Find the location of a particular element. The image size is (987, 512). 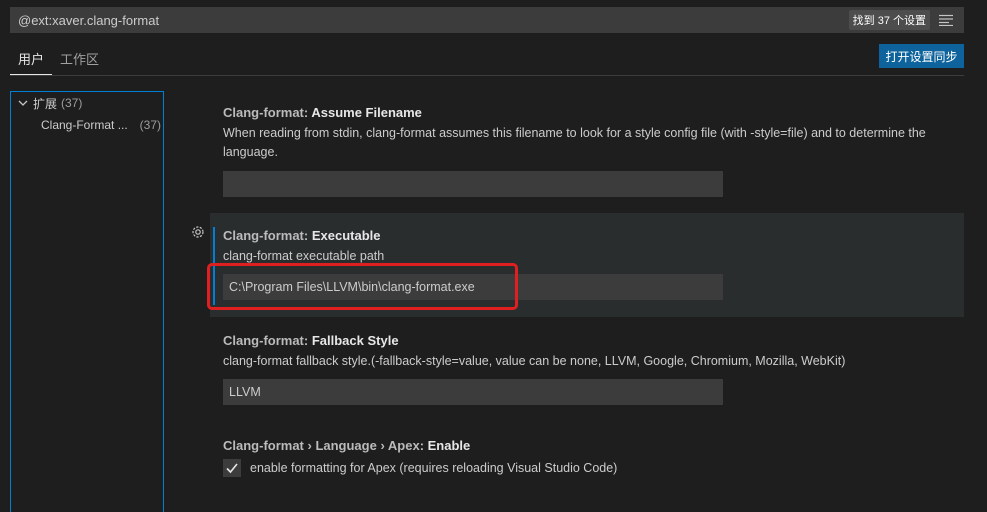

setting-title: Clang-format: Assume Filename is located at coordinates (322, 112).